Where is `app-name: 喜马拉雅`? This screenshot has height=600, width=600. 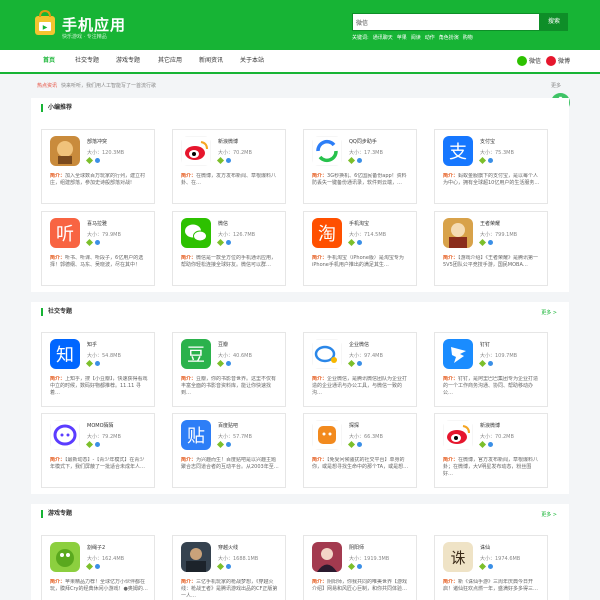 app-name: 喜马拉雅 is located at coordinates (97, 223).